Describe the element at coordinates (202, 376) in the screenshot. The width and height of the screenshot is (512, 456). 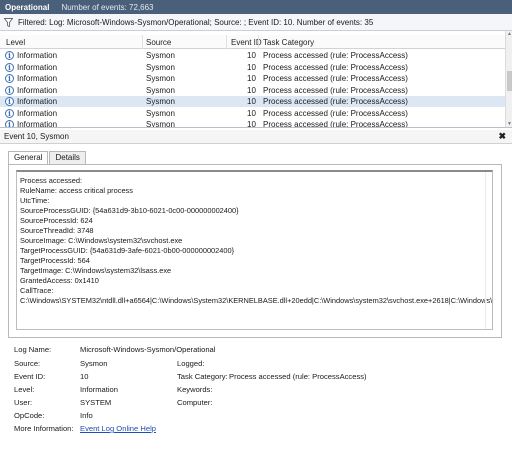
I see `task-category-label: Task Category:` at that location.